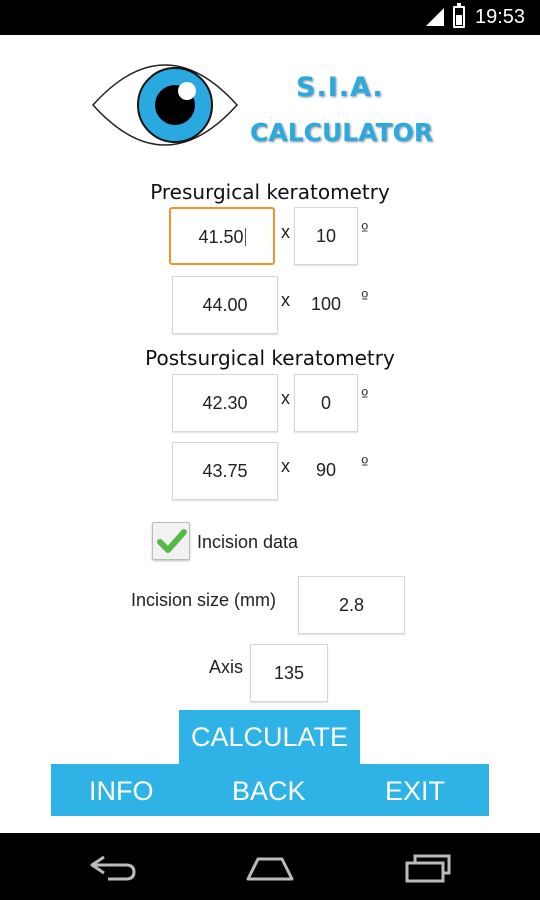 This screenshot has height=900, width=540. Describe the element at coordinates (428, 868) in the screenshot. I see `recents-nav-icon` at that location.